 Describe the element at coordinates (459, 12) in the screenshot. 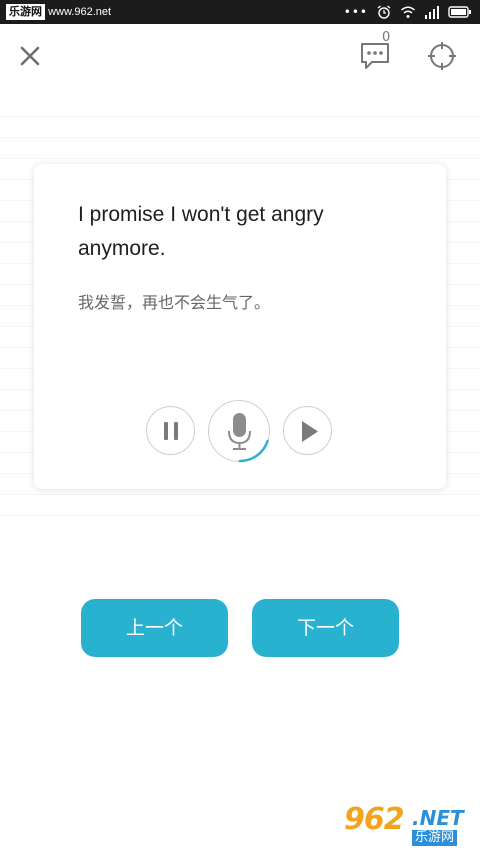

I see `battery-icon` at that location.